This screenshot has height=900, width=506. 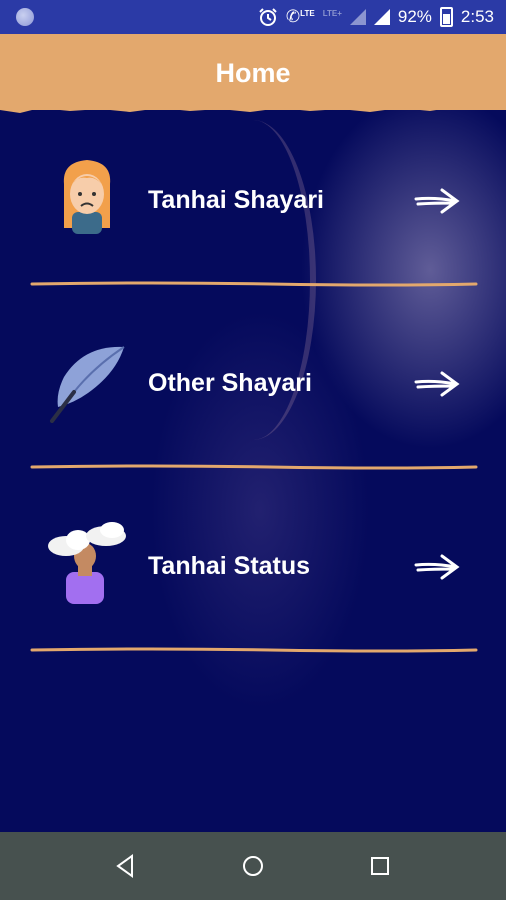 I want to click on menu-item-tanhai-status: Tanhai Status, so click(x=253, y=566).